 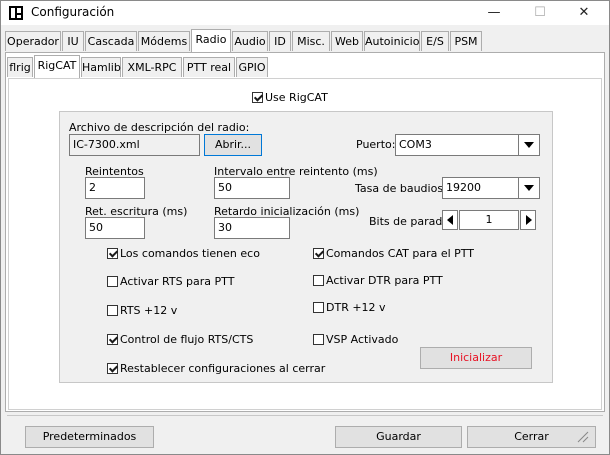 I want to click on tab-iu: IU, so click(x=73, y=41).